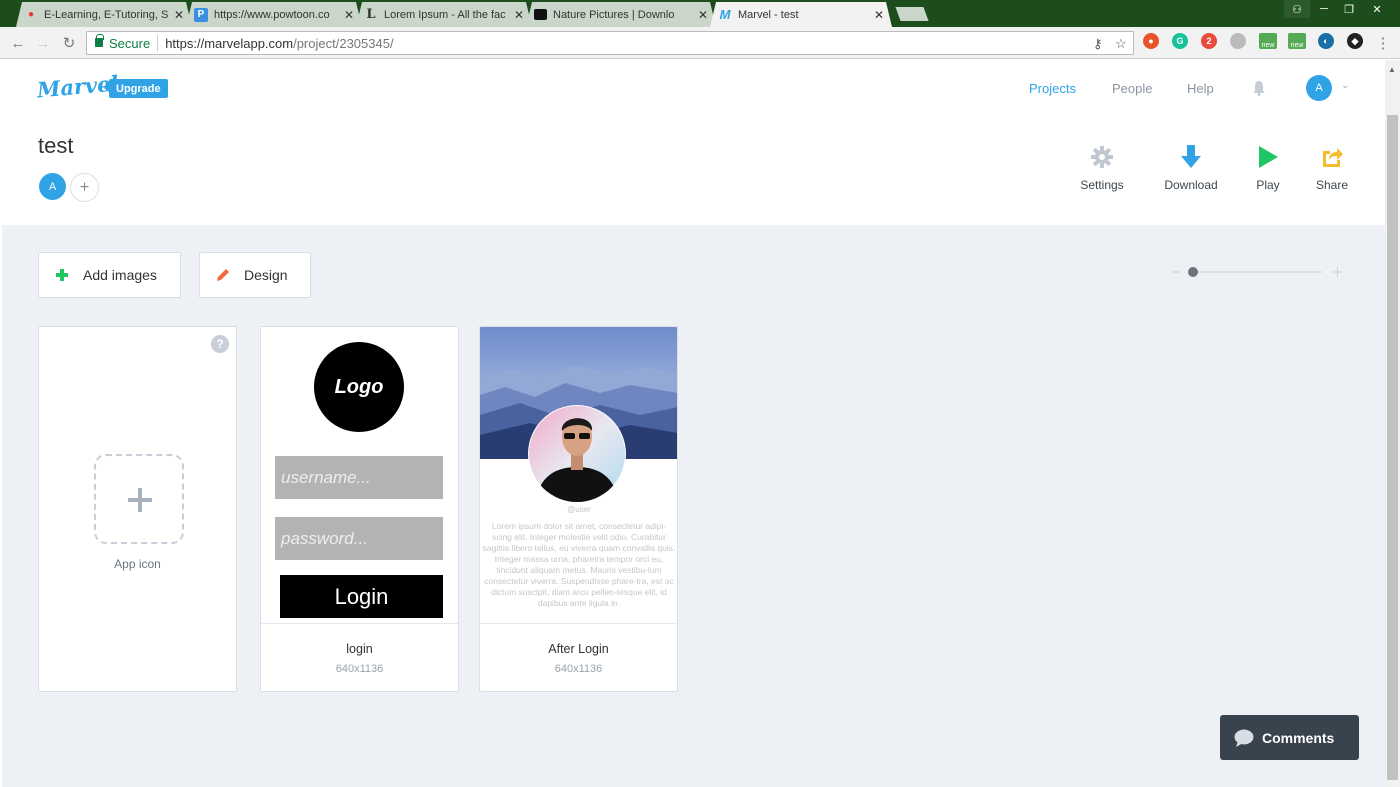  I want to click on login-button-mock: Login, so click(361, 596).